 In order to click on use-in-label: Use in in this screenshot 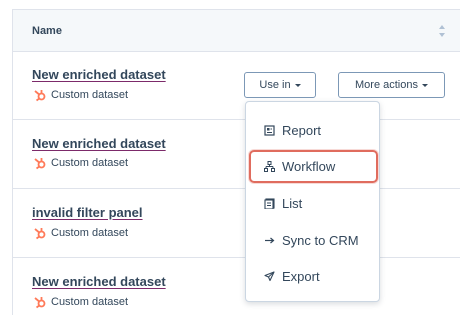, I will do `click(275, 85)`.